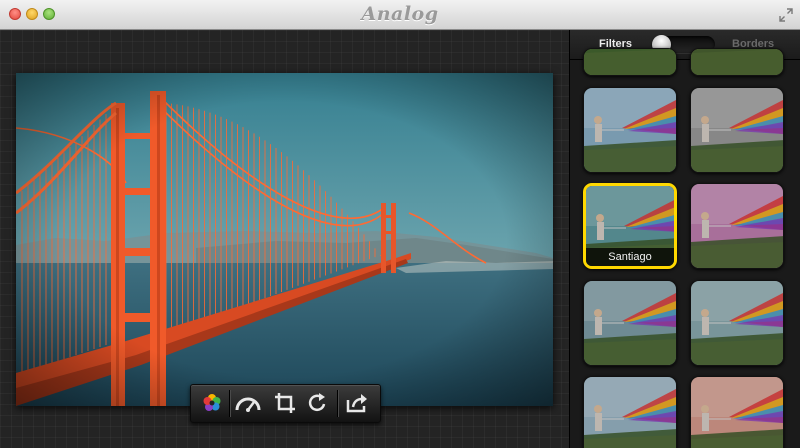 The image size is (800, 448). I want to click on filter-thumbnail: Santiago, so click(630, 226).